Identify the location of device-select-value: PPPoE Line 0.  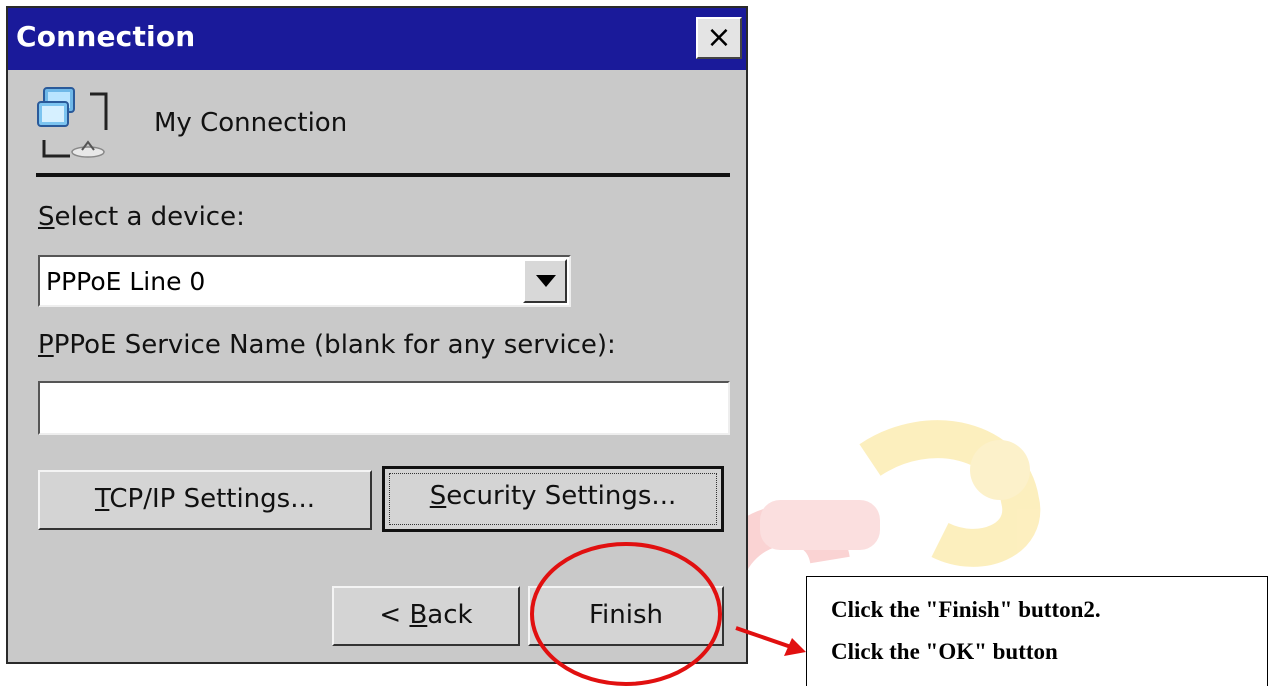
(126, 281).